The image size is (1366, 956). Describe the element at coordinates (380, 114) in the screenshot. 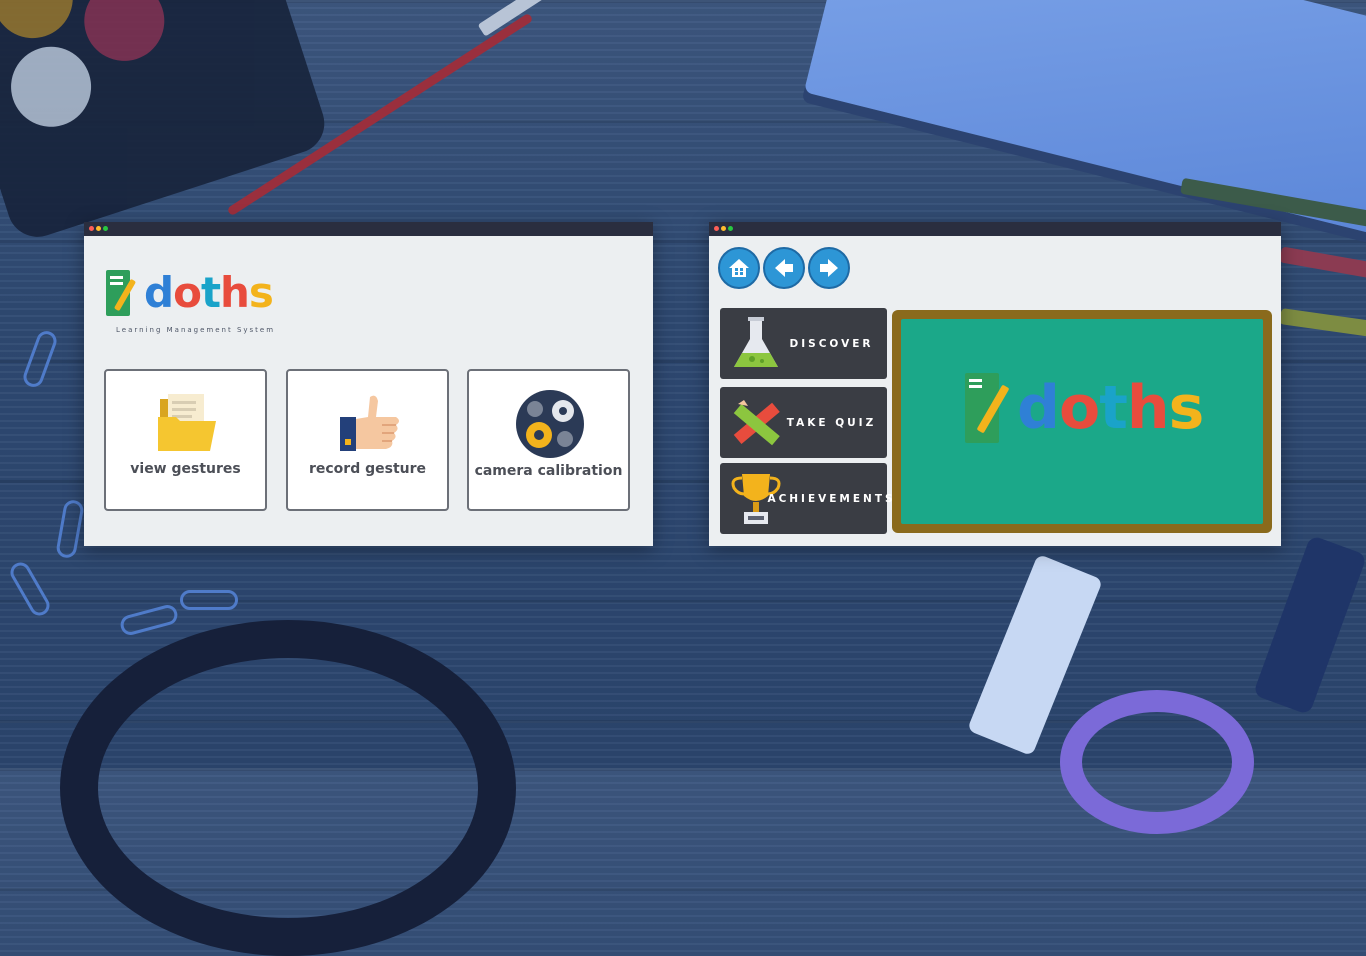

I see `paintbrush-decoration` at that location.